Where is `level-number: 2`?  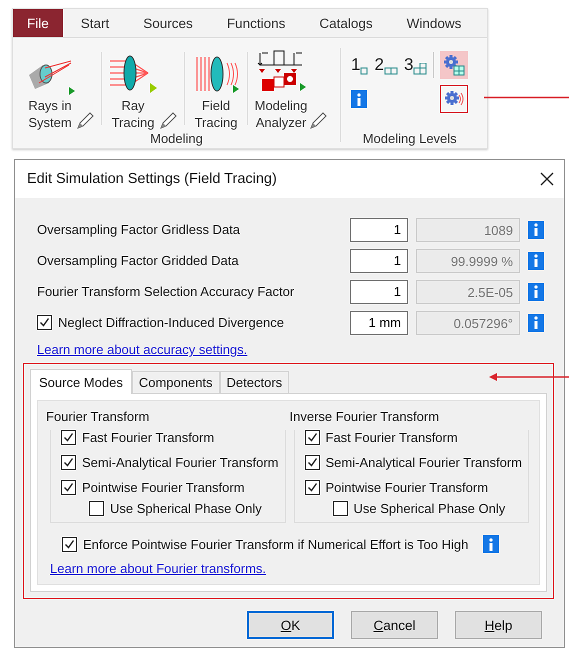 level-number: 2 is located at coordinates (379, 65).